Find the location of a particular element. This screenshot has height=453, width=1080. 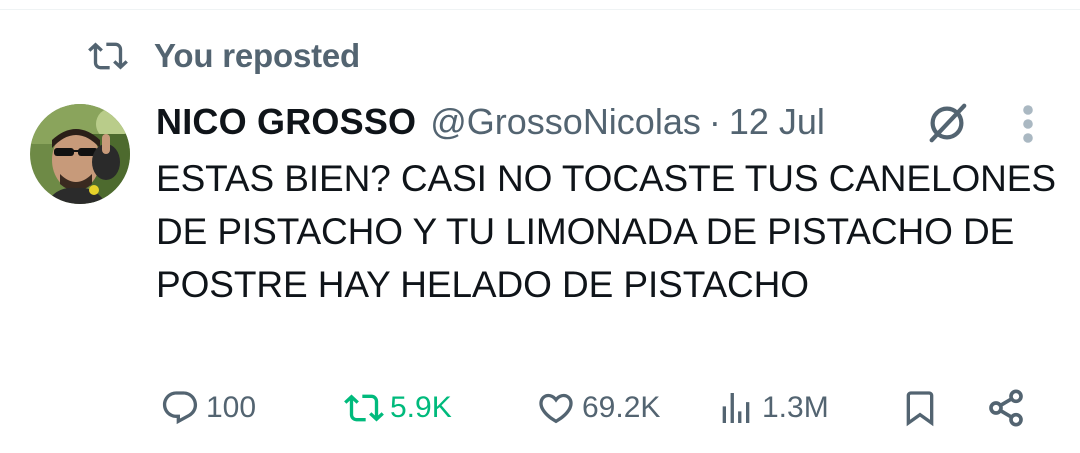

bookmark-icon is located at coordinates (920, 409).